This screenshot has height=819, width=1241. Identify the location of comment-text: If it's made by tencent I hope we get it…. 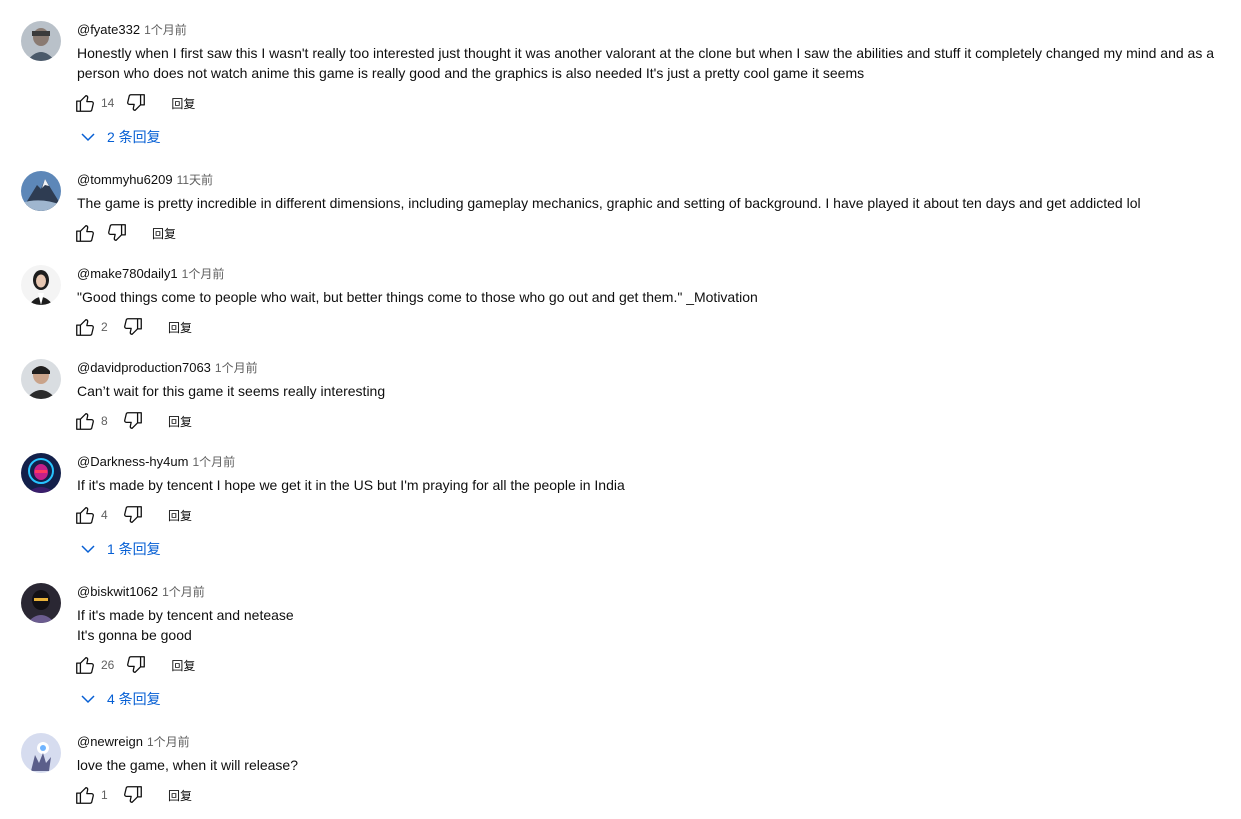
(351, 485).